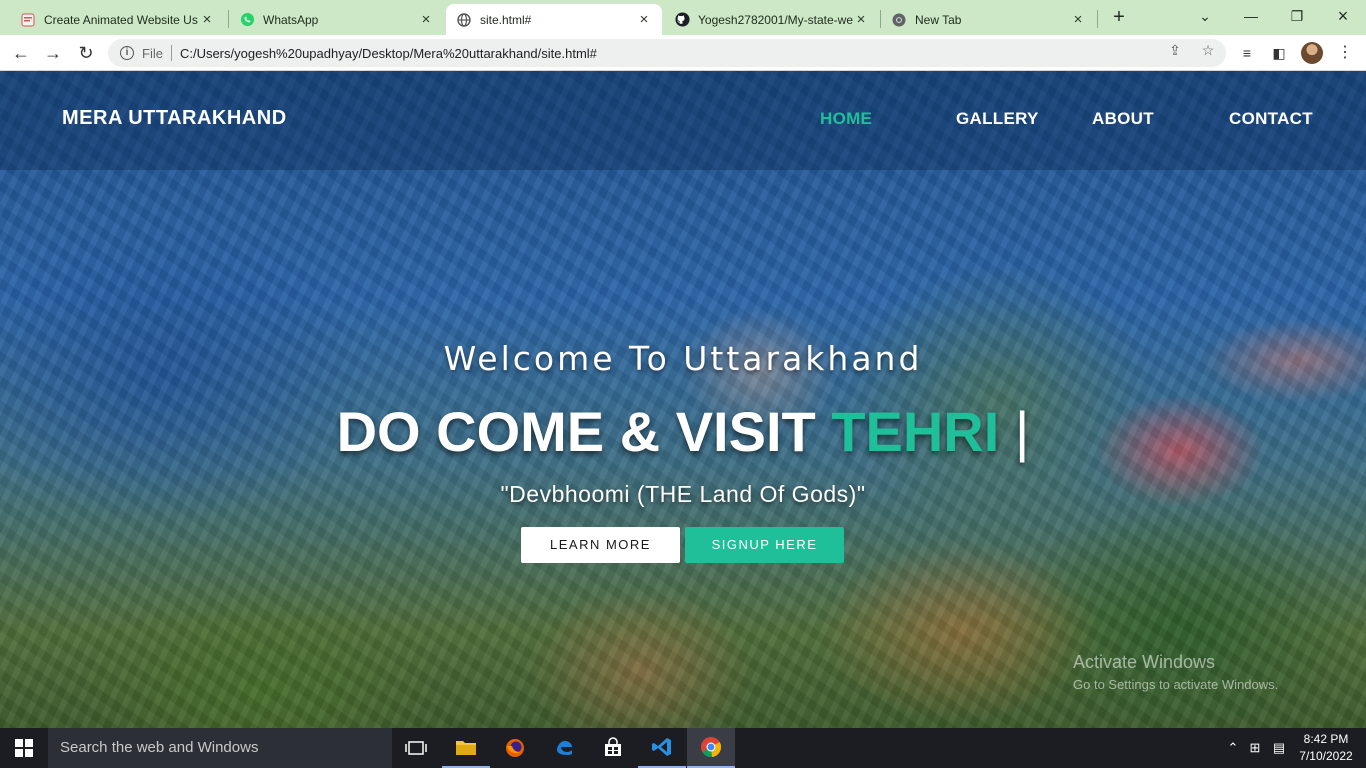 The image size is (1366, 768). What do you see at coordinates (1343, 16) in the screenshot?
I see `close-window-button: ×` at bounding box center [1343, 16].